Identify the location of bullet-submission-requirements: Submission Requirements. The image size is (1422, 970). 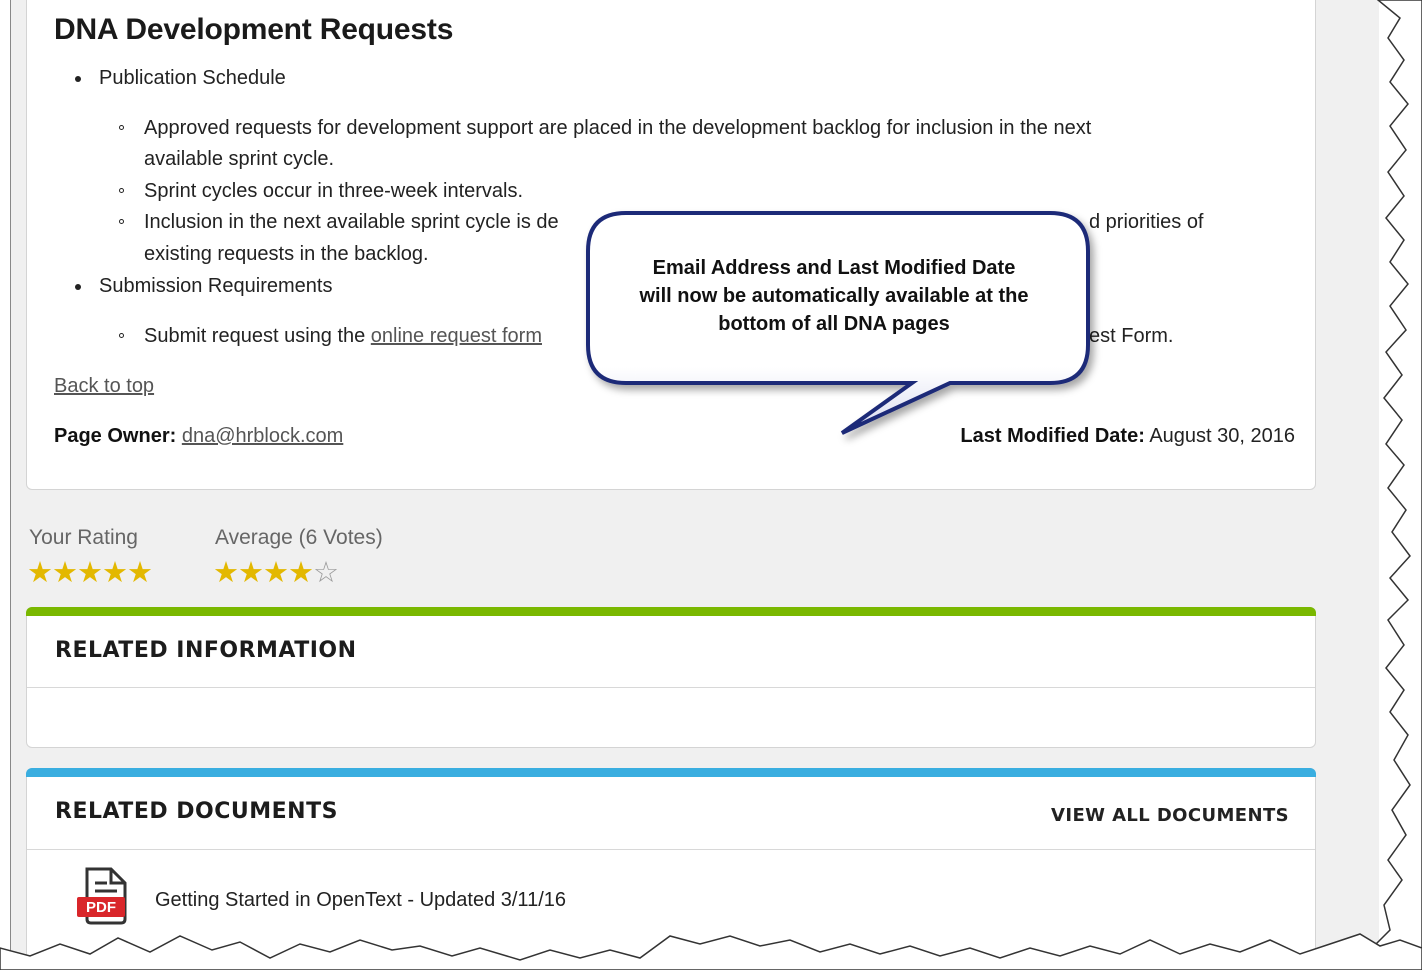
(204, 286).